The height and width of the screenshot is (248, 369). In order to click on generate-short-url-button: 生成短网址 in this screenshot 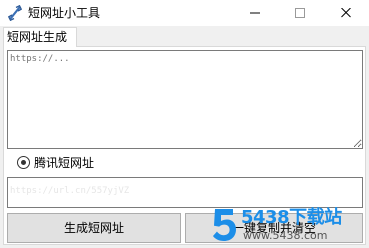, I will do `click(94, 228)`.